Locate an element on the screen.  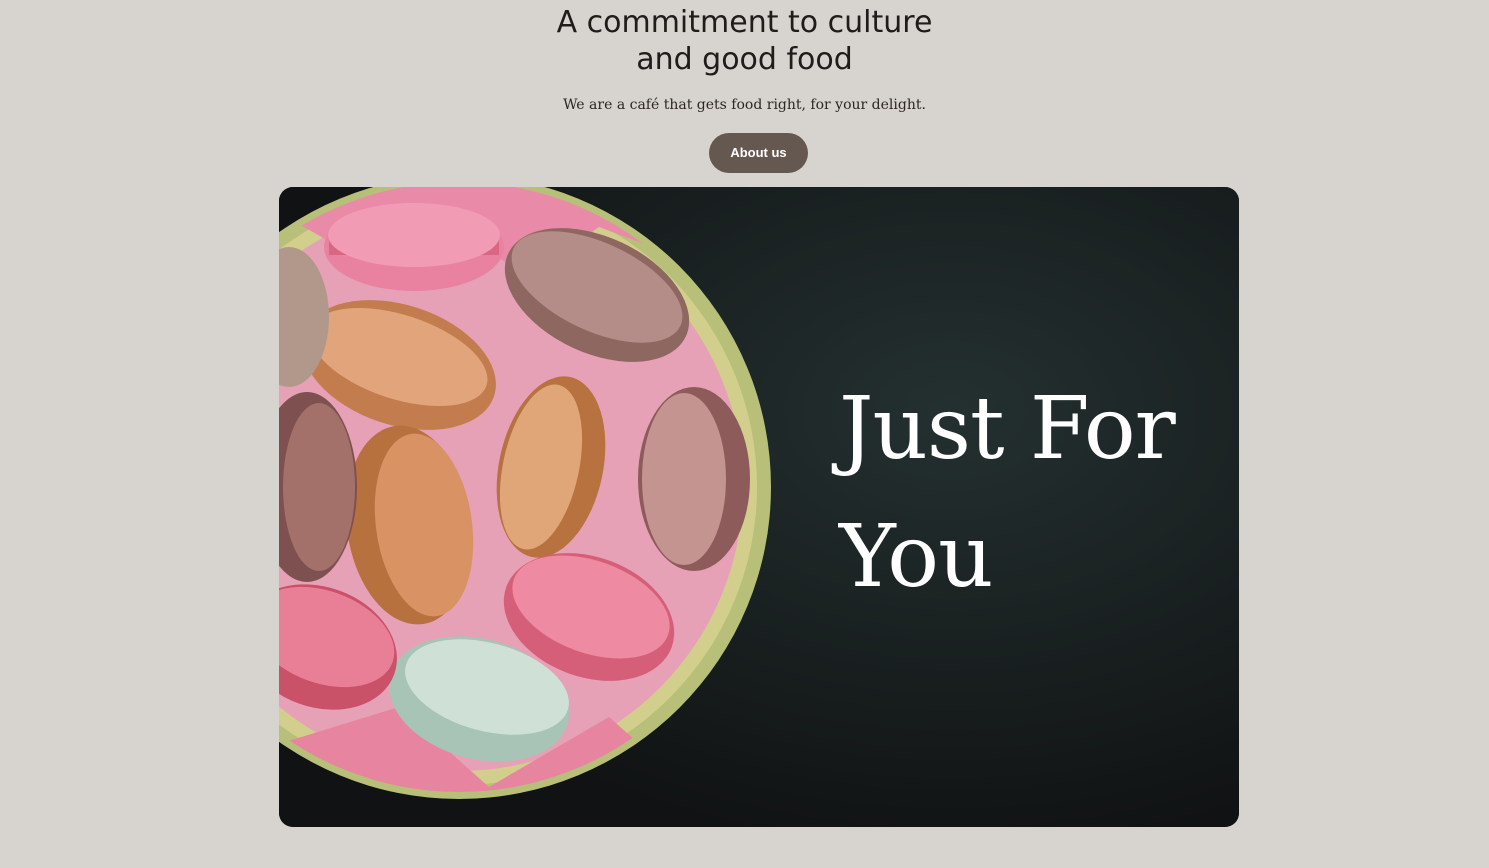
overlay-title-line1: Just For is located at coordinates (1007, 429).